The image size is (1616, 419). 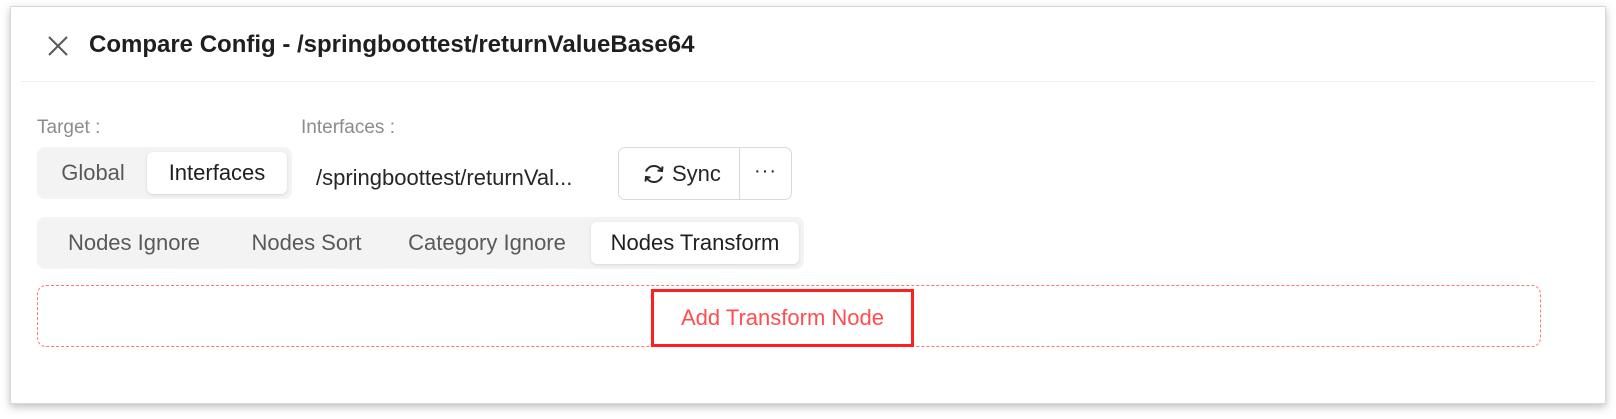 I want to click on sync-button: Sync, so click(x=679, y=173).